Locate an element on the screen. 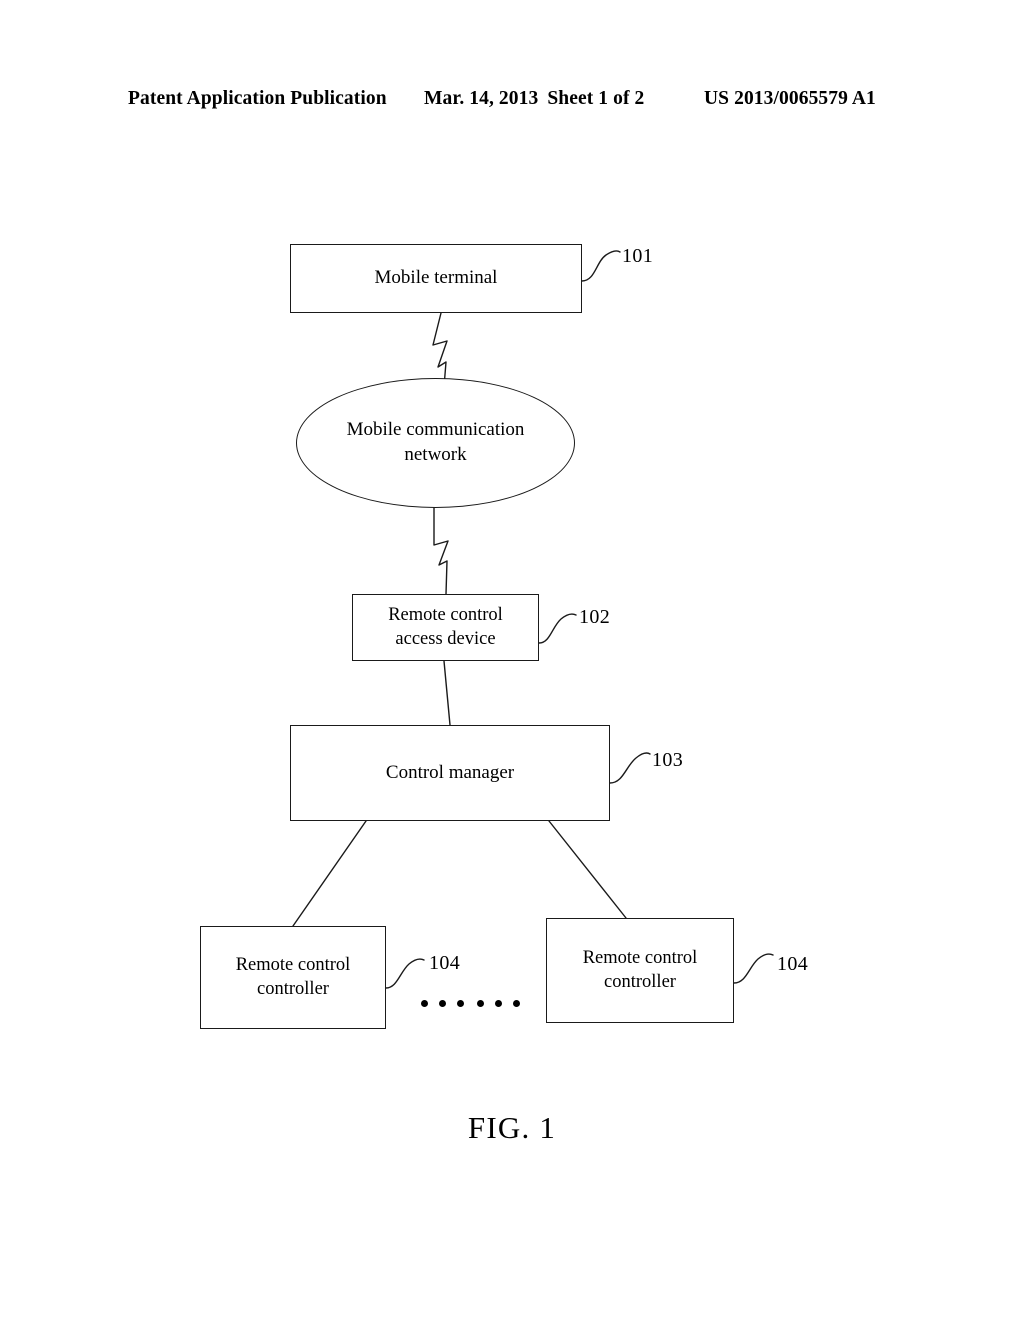 The image size is (1024, 1320). node-remote-control-access-device-label: Remote control access device is located at coordinates (445, 626).